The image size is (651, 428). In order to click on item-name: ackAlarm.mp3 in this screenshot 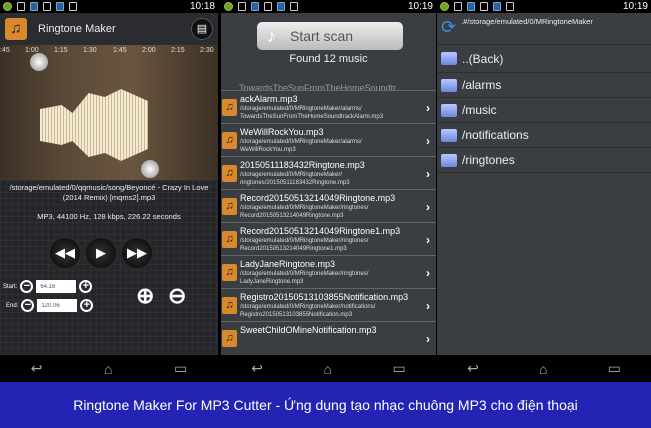, I will do `click(269, 99)`.